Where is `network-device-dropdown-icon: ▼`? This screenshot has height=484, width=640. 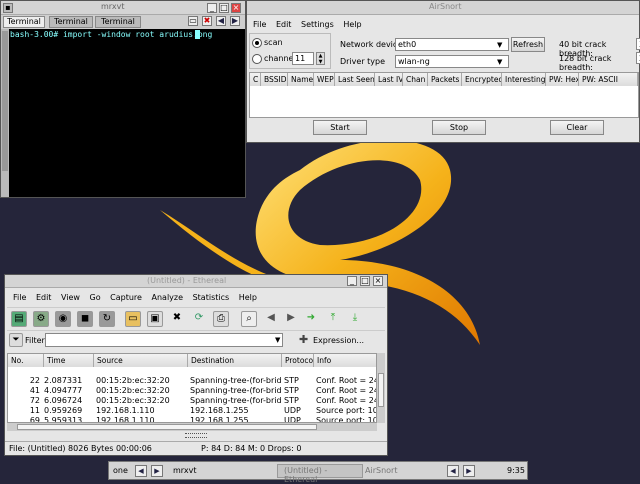
network-device-dropdown-icon: ▼ is located at coordinates (499, 45).